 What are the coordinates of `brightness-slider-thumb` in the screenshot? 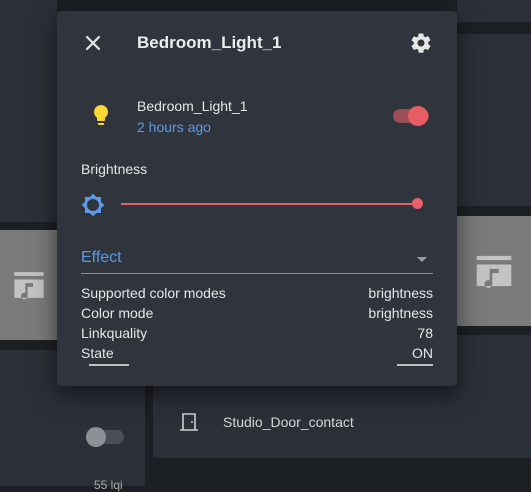 It's located at (417, 203).